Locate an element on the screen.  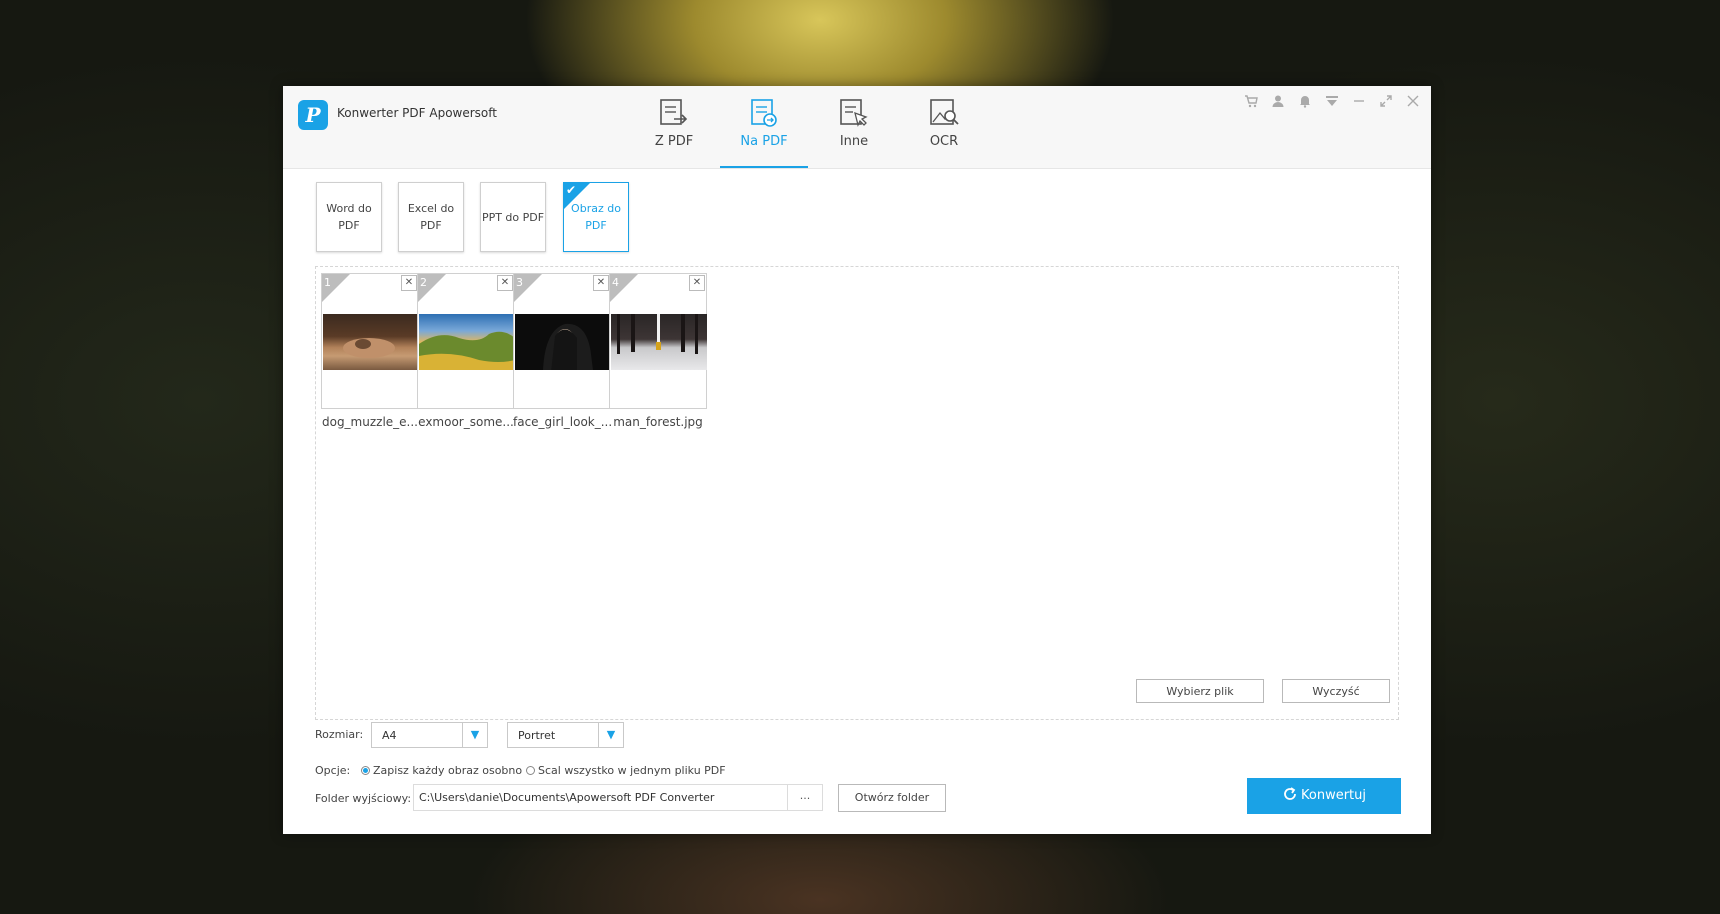
file-name: man_forest.jpg is located at coordinates (658, 422).